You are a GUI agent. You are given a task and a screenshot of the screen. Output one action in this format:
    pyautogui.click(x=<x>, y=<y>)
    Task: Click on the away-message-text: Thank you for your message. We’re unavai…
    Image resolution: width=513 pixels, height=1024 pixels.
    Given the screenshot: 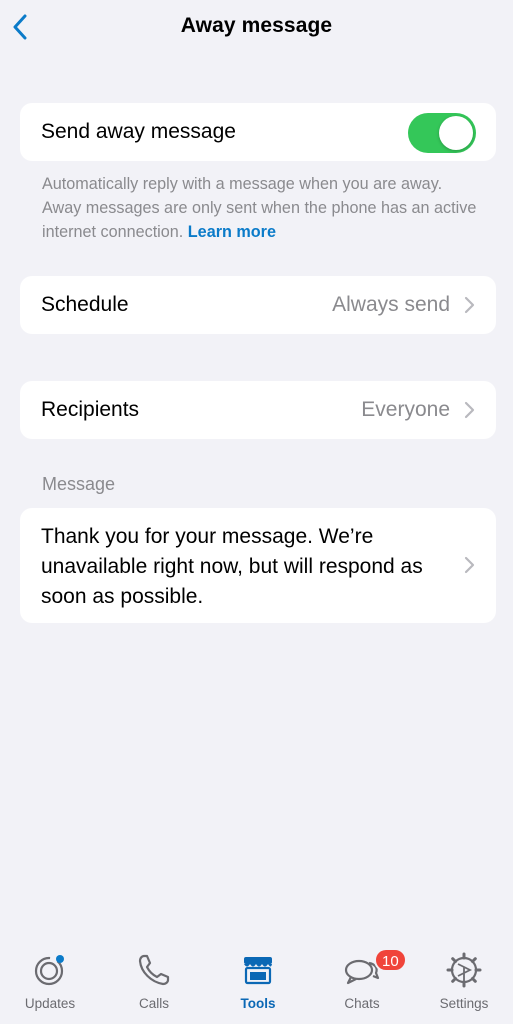 What is the action you would take?
    pyautogui.click(x=232, y=566)
    